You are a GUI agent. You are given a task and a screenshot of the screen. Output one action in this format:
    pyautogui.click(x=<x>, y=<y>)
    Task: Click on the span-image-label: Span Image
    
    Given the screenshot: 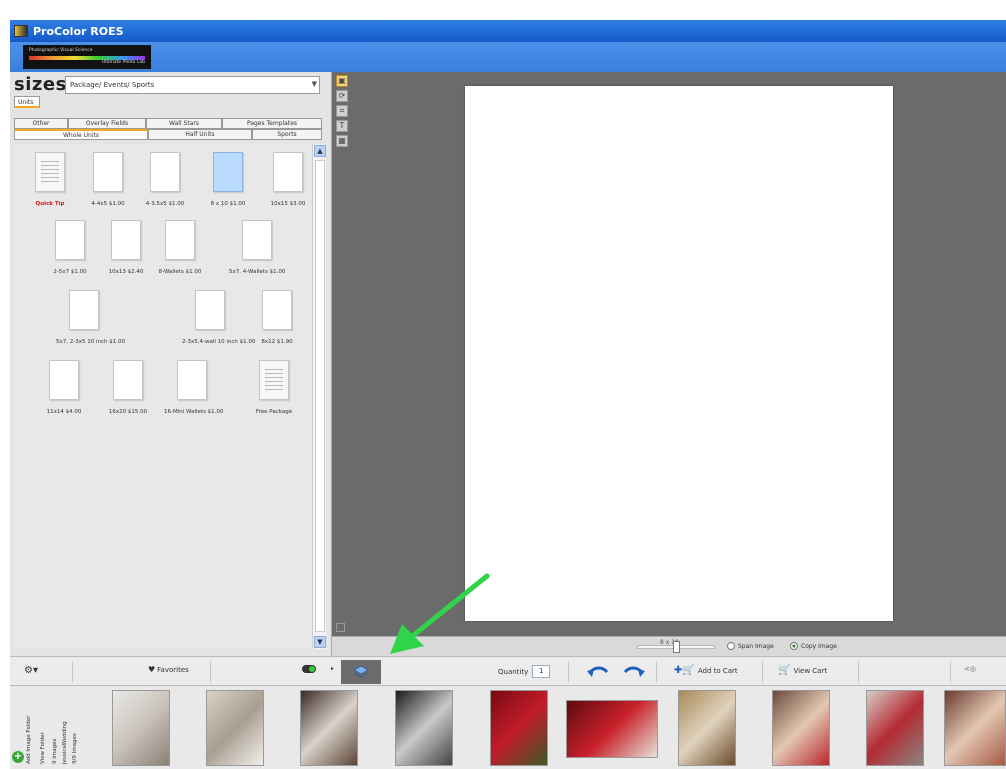 What is the action you would take?
    pyautogui.click(x=756, y=646)
    